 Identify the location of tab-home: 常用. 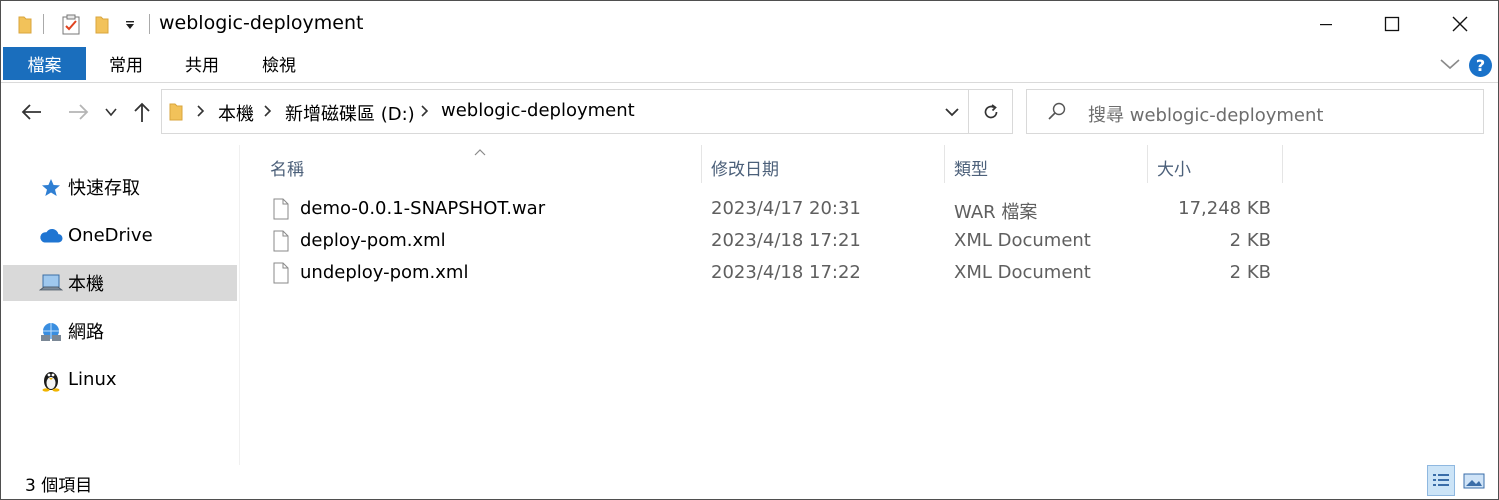
(126, 63).